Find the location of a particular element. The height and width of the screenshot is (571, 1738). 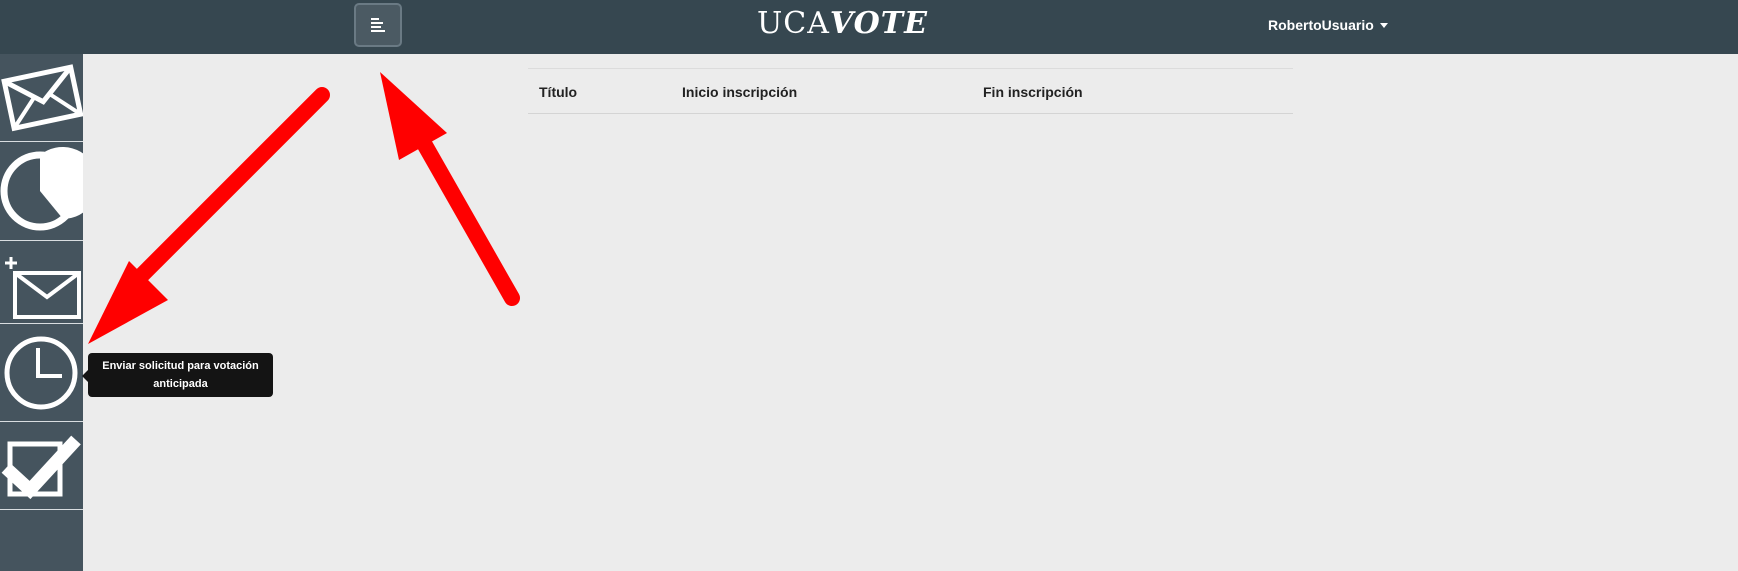

sidebar-item-new-message is located at coordinates (41, 282).